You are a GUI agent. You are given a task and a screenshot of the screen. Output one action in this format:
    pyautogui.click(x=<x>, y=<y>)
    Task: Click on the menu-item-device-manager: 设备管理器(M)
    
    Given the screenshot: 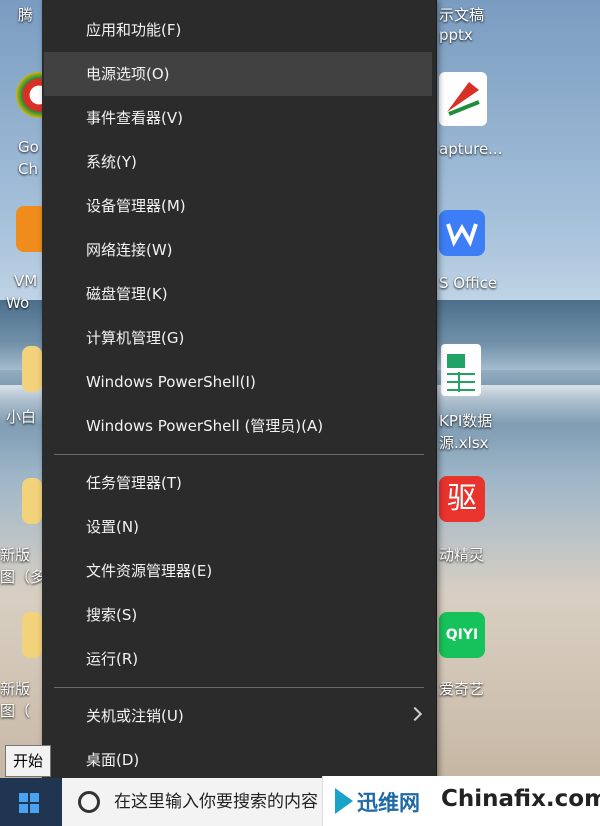 What is the action you would take?
    pyautogui.click(x=238, y=206)
    